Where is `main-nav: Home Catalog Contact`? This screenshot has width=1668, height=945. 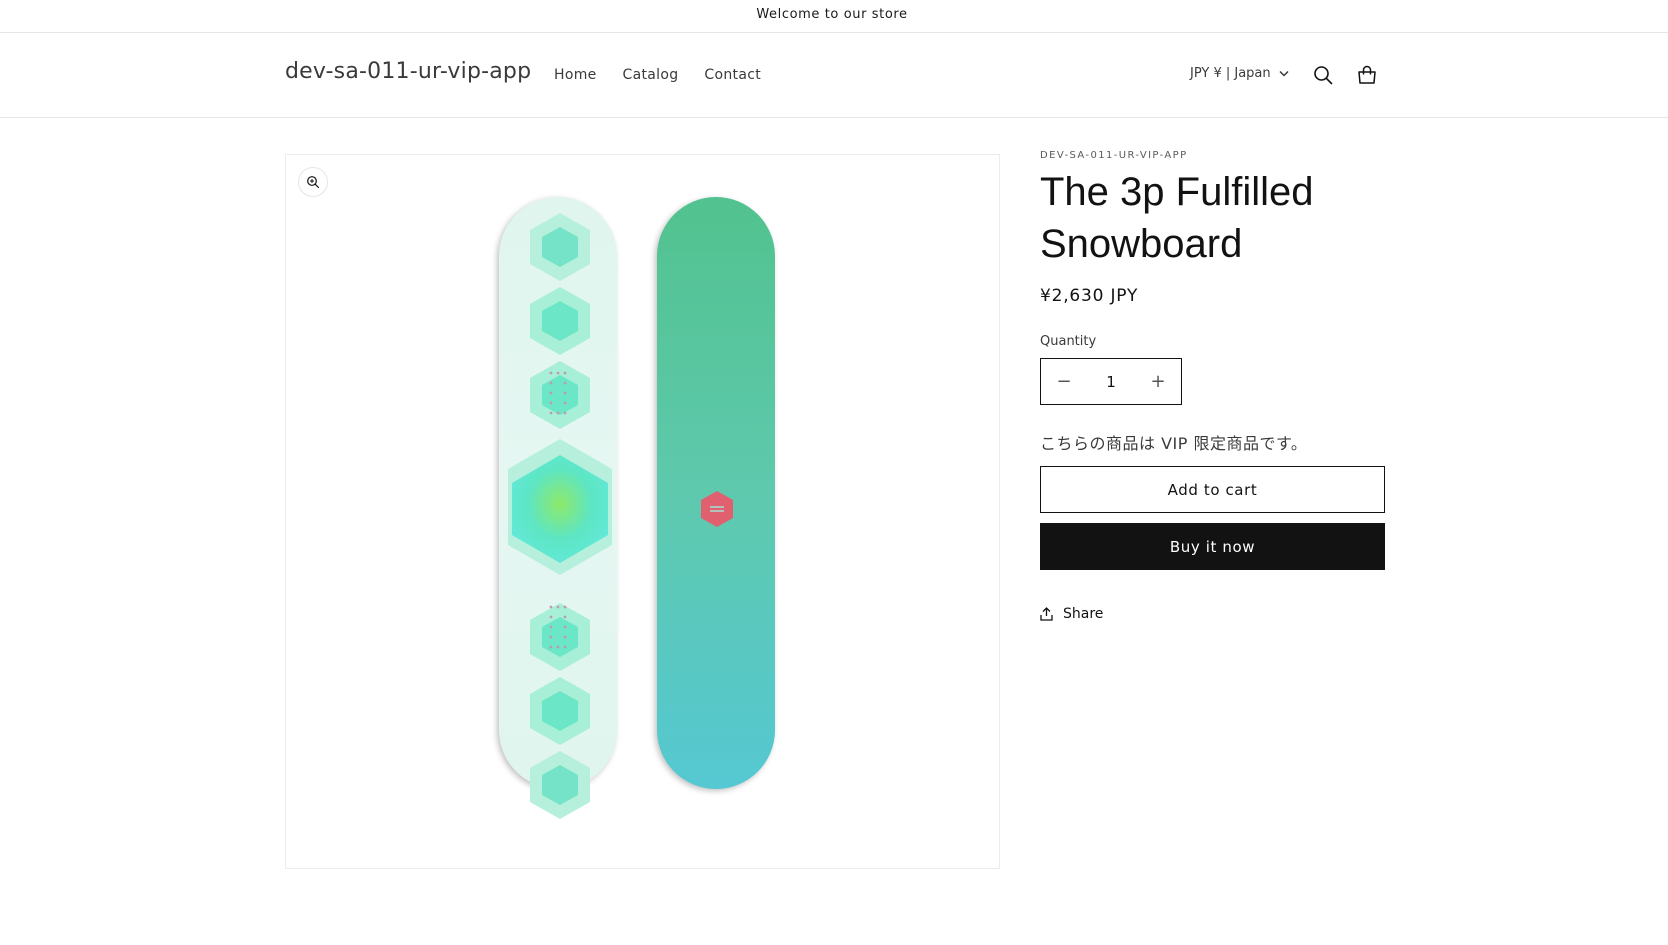
main-nav: Home Catalog Contact is located at coordinates (657, 75).